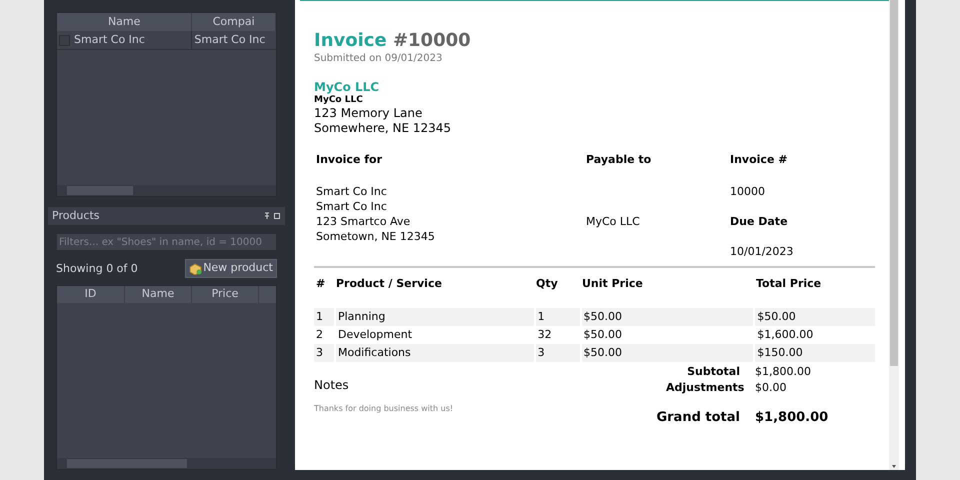 This screenshot has width=960, height=480. I want to click on address-line: Somewhere, NE 12345, so click(383, 128).